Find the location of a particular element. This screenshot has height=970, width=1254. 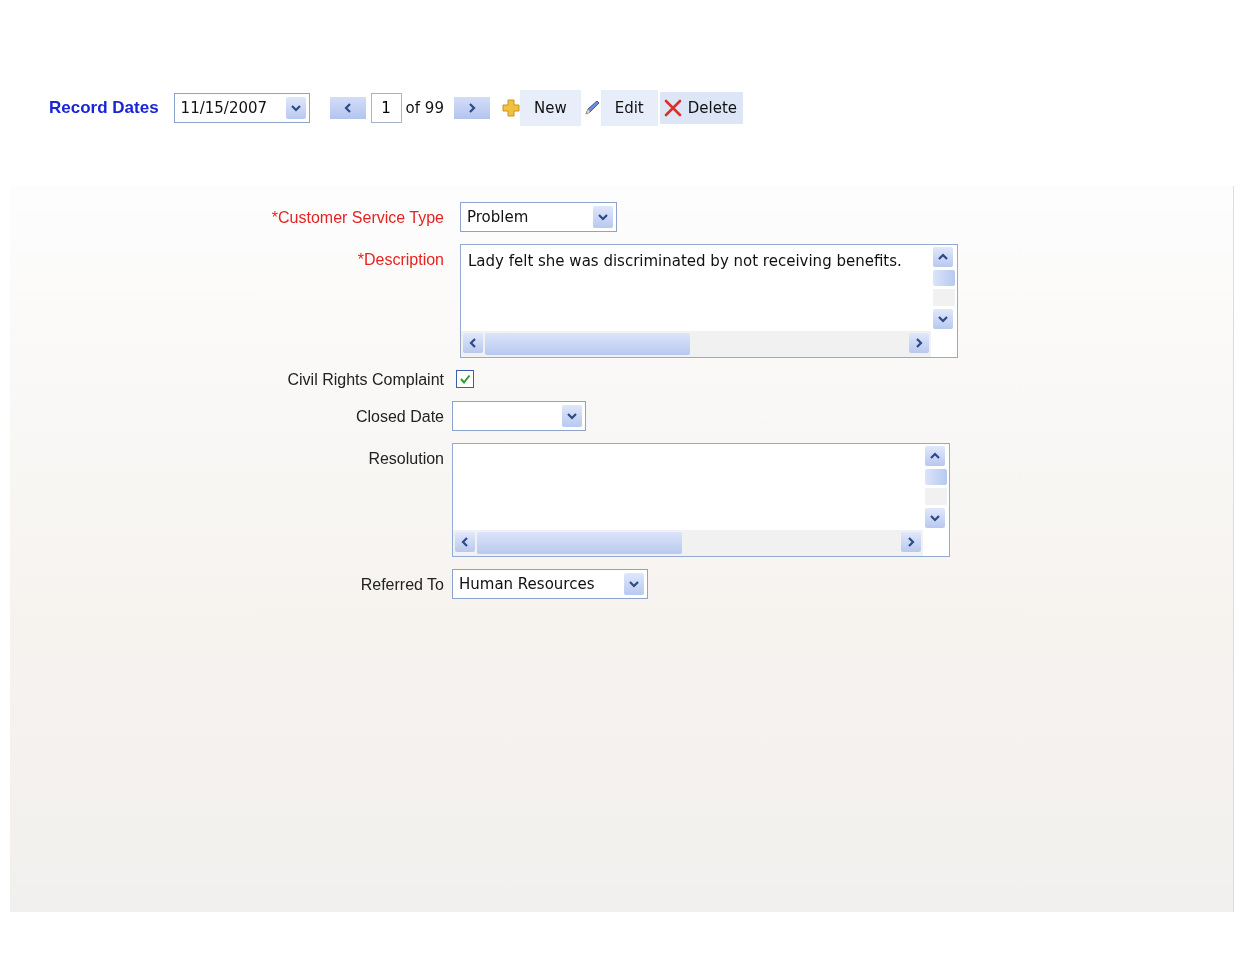

record-dates-label: Record Dates is located at coordinates (104, 108).